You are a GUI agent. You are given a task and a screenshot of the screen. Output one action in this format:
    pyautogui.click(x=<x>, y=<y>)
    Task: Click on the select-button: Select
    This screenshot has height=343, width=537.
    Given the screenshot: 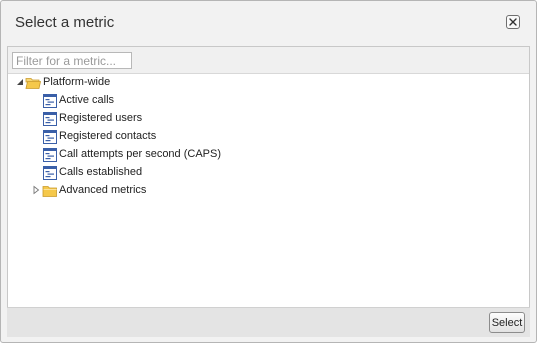 What is the action you would take?
    pyautogui.click(x=507, y=322)
    